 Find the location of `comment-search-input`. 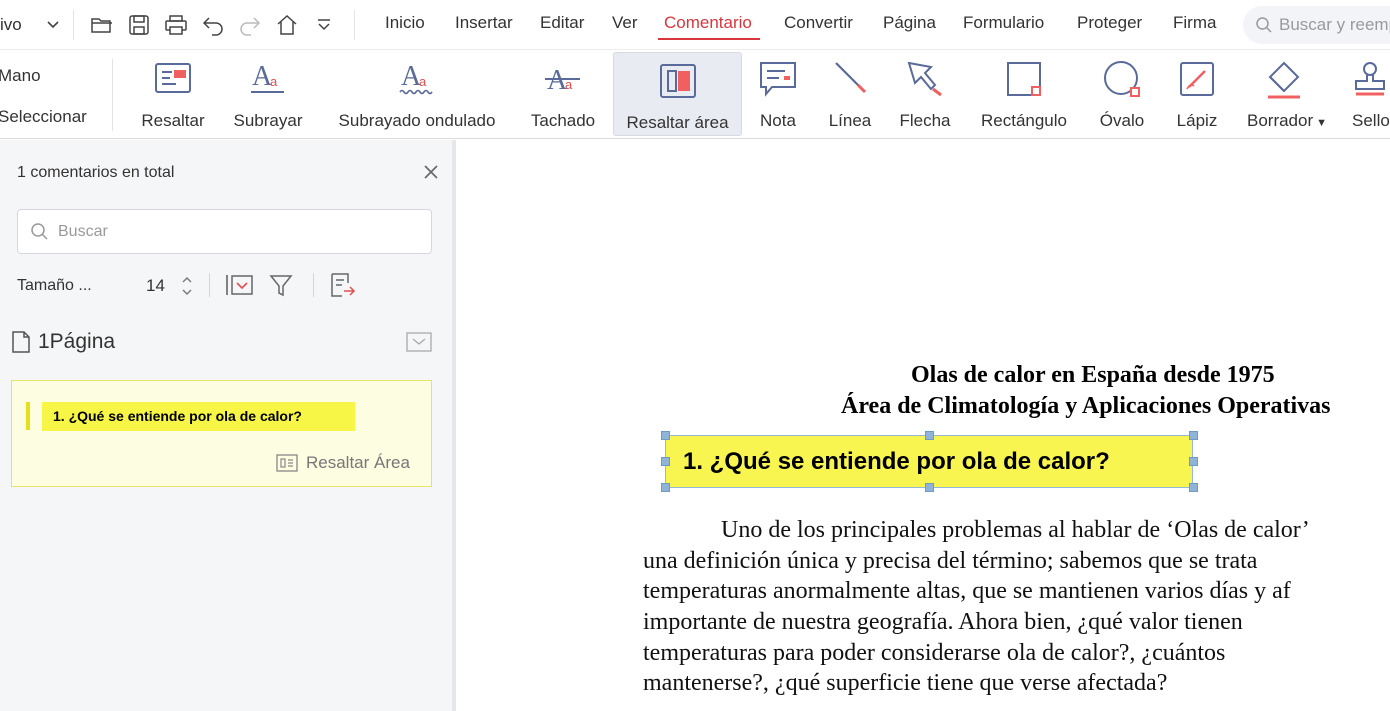

comment-search-input is located at coordinates (228, 231).